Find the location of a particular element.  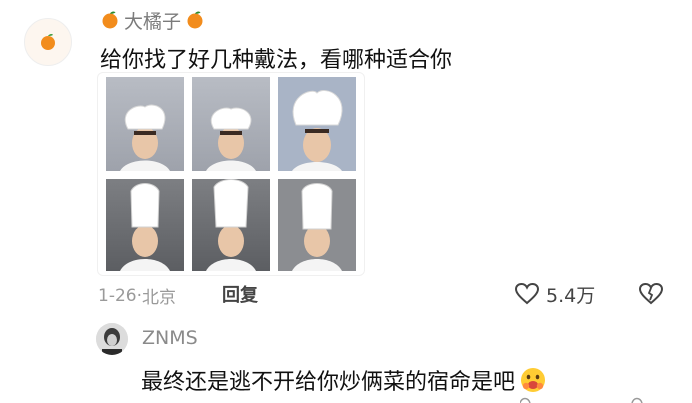

username-text: 大橘子 is located at coordinates (153, 21).